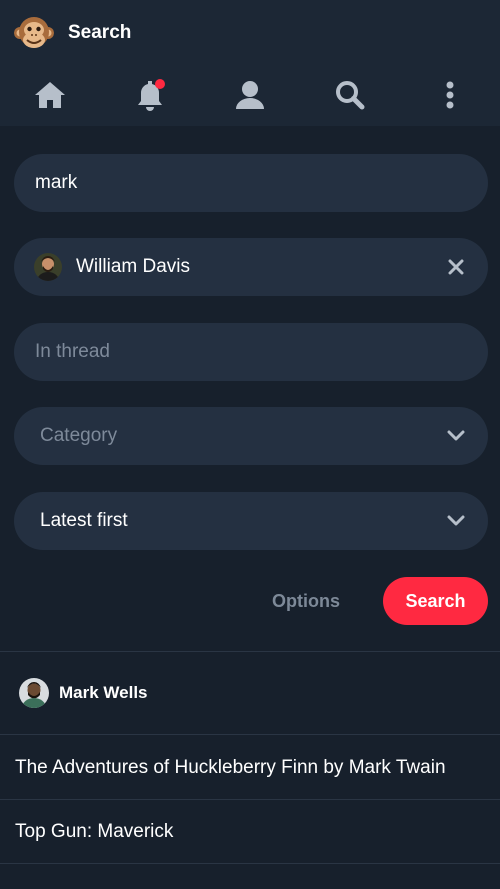 The height and width of the screenshot is (889, 500). I want to click on search-field, so click(251, 183).